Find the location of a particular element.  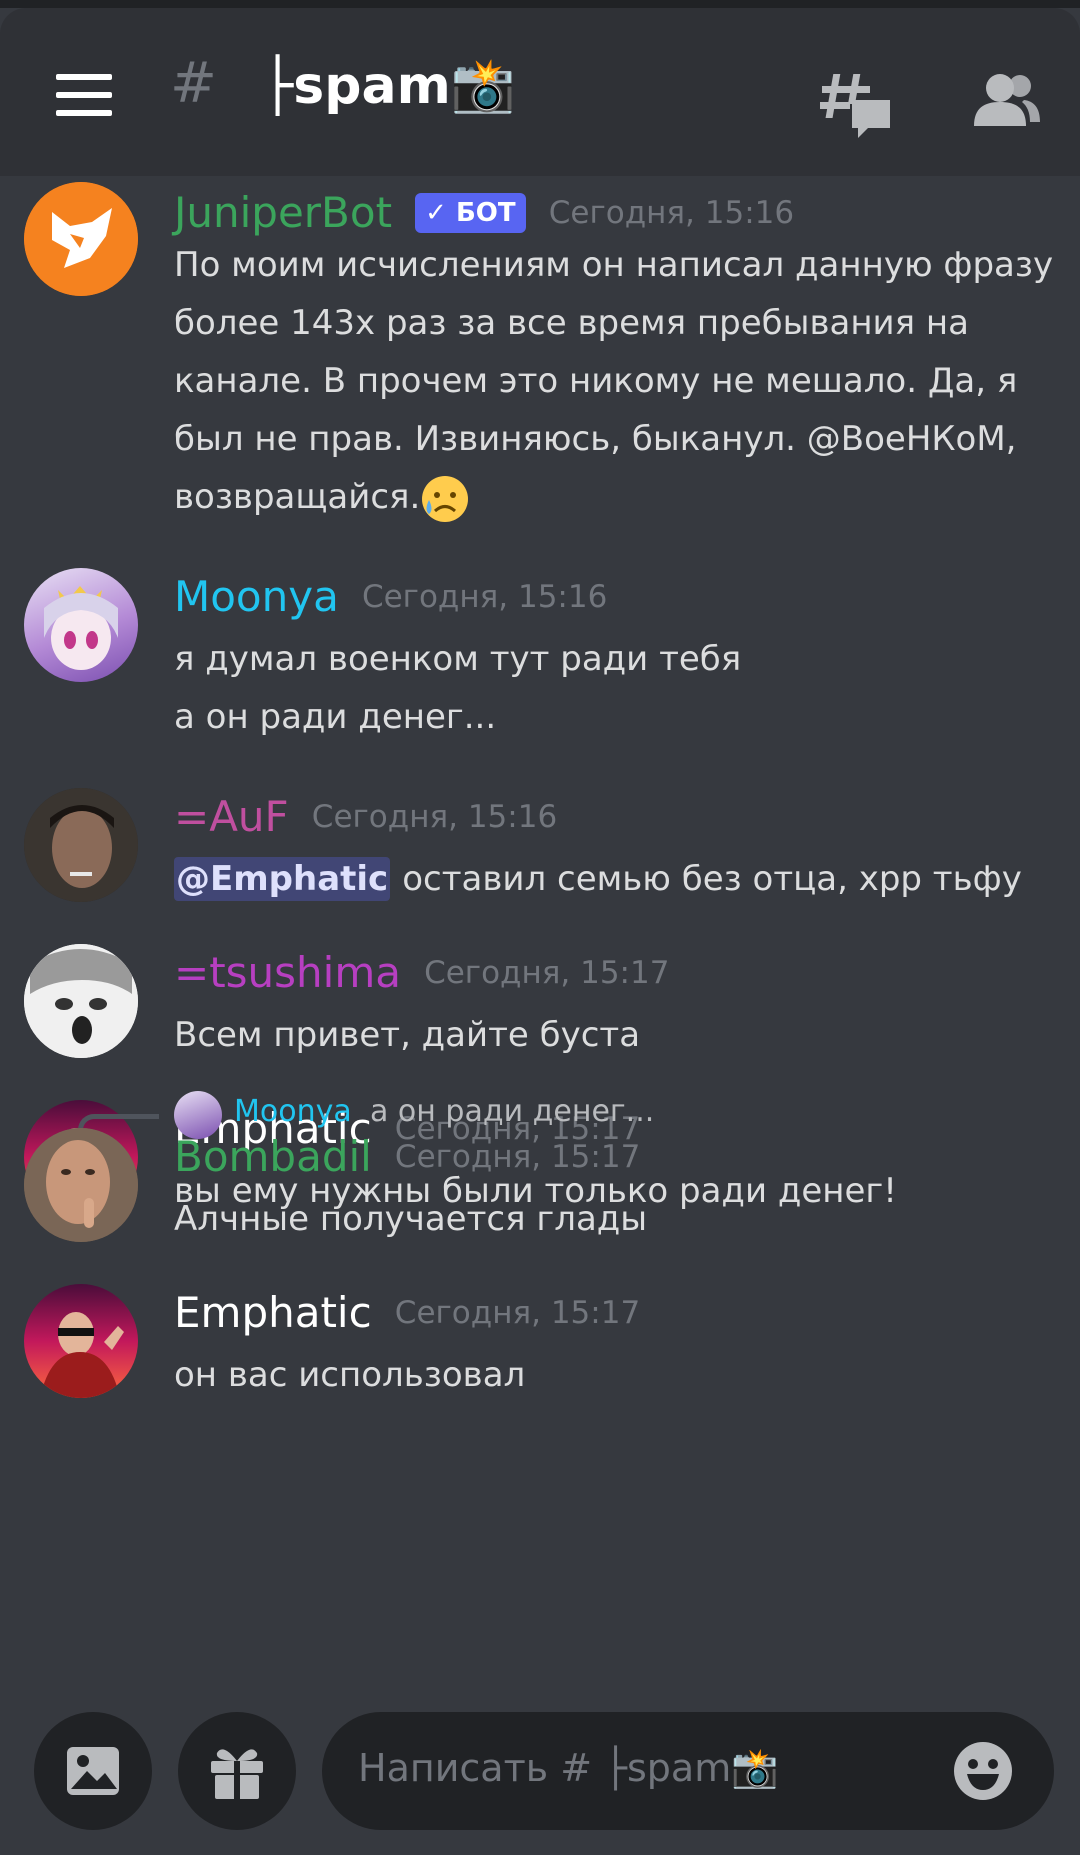

menu-icon is located at coordinates (84, 94).